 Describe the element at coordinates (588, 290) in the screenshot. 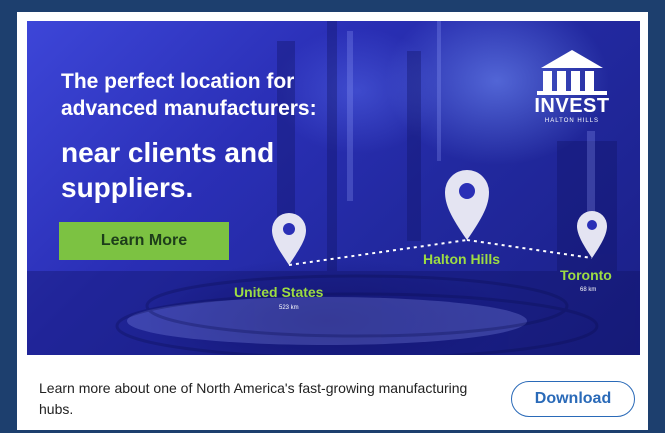

I see `distance-toronto: 68 km` at that location.